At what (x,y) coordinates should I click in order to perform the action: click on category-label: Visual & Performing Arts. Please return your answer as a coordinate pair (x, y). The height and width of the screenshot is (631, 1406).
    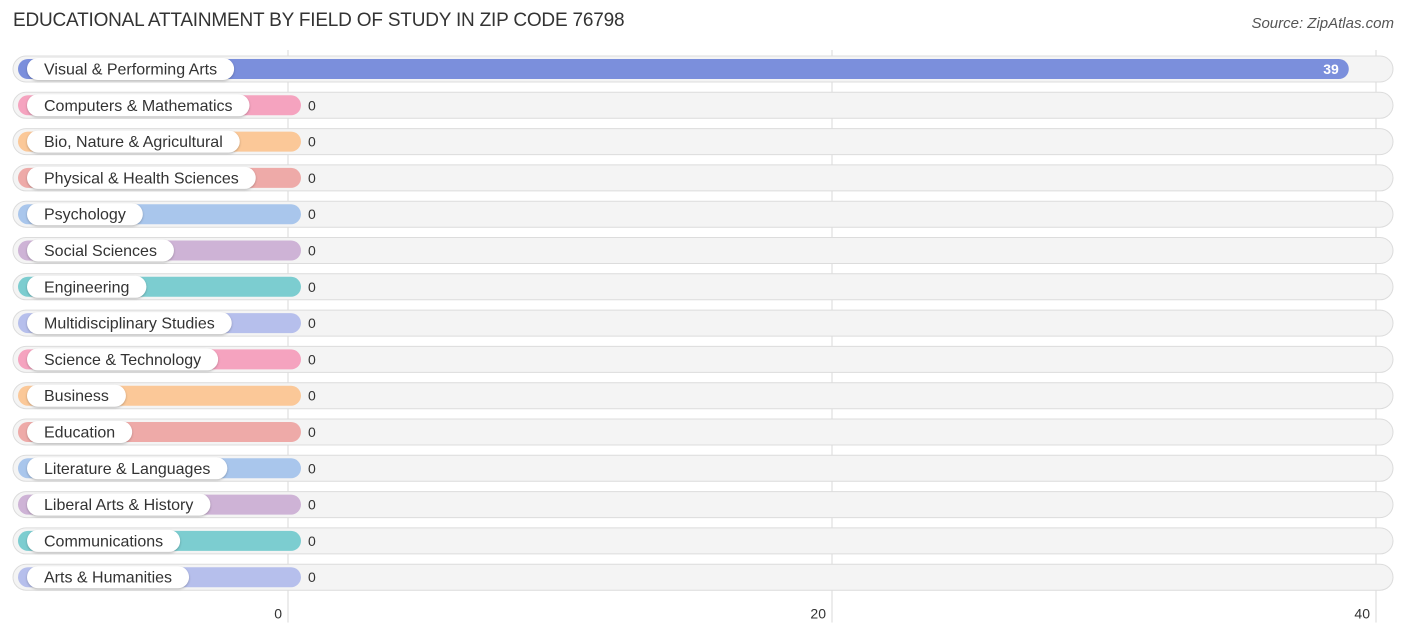
    Looking at the image, I should click on (130, 70).